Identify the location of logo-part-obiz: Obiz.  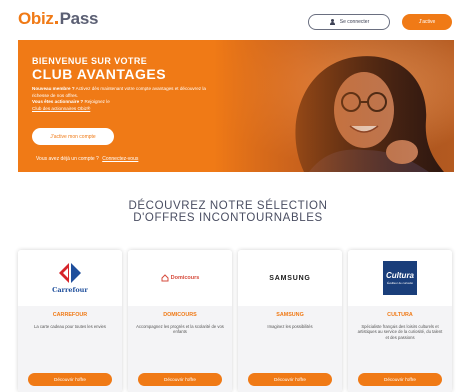
(36, 18).